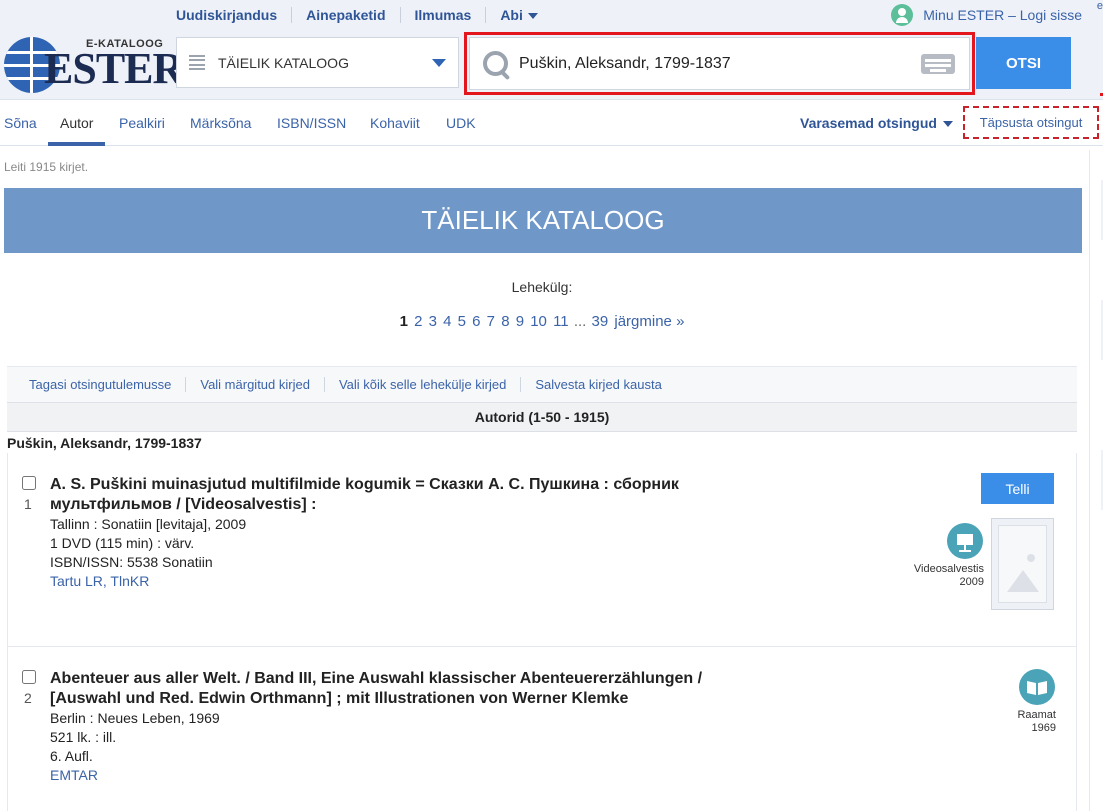 This screenshot has height=811, width=1103. What do you see at coordinates (99, 581) in the screenshot?
I see `record-locations: Tartu LR, TlnKR` at bounding box center [99, 581].